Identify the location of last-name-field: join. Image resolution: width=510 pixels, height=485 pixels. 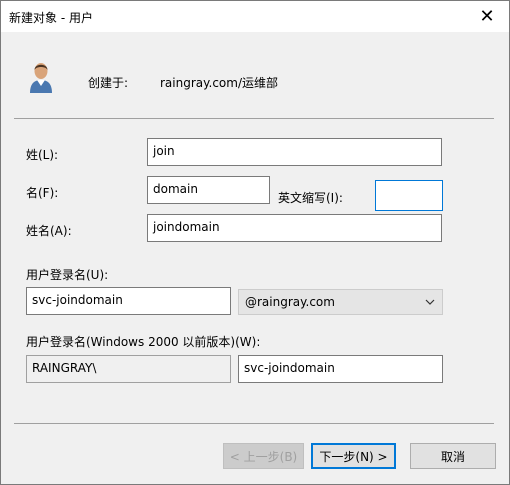
(294, 152).